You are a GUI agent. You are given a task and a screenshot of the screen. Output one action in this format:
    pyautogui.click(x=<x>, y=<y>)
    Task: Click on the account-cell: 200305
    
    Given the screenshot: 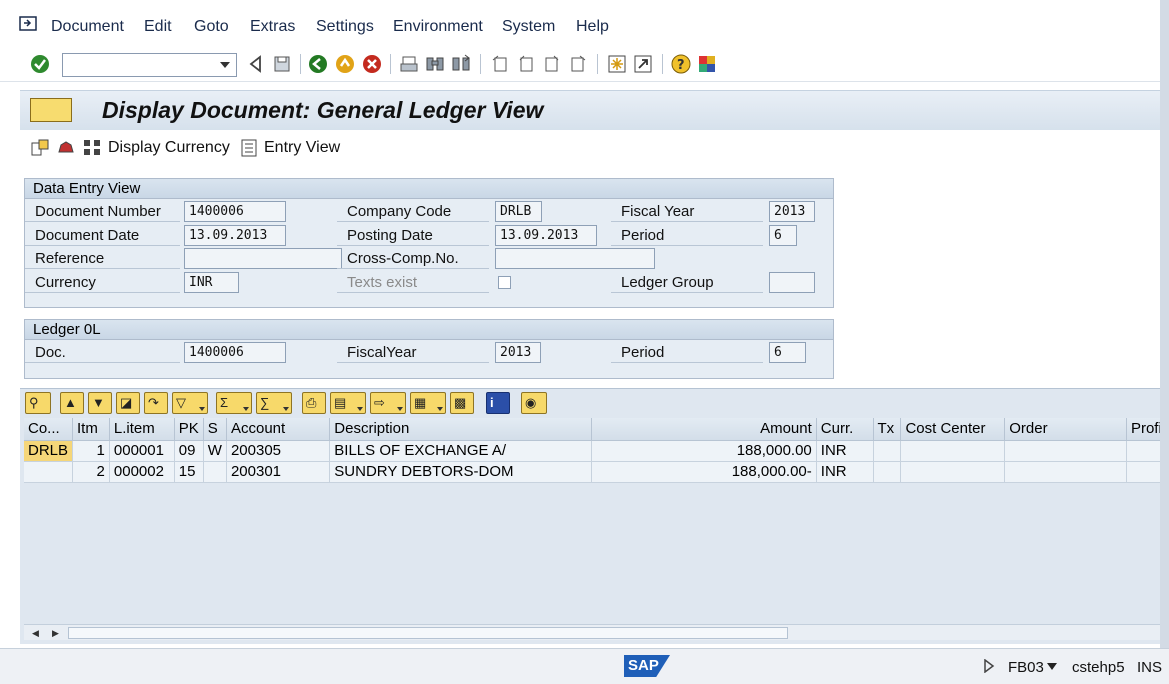 What is the action you would take?
    pyautogui.click(x=278, y=451)
    